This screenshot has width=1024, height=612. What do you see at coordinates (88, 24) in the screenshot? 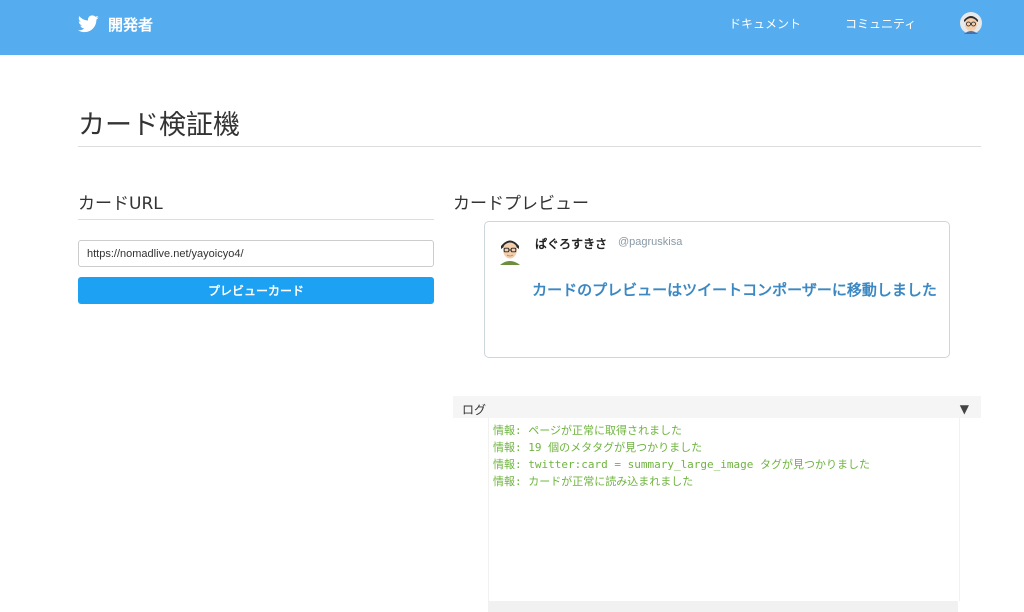
I see `twitter-bird-icon` at bounding box center [88, 24].